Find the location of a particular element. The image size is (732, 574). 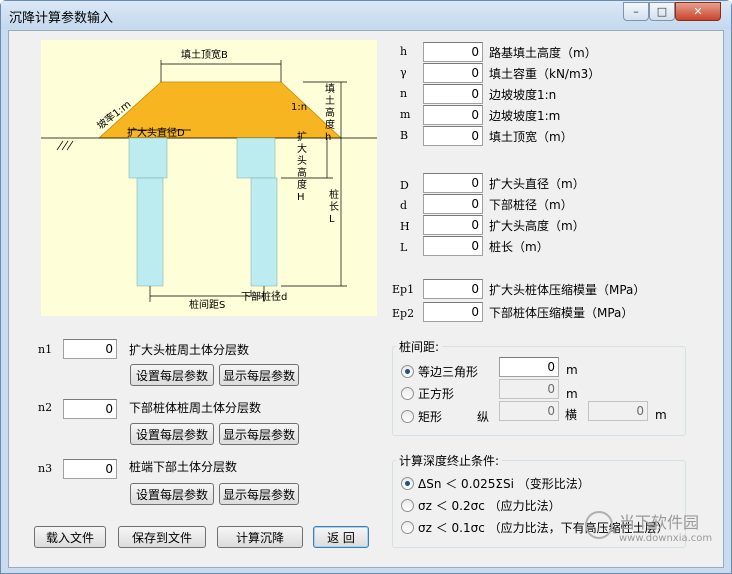

param-d-symbol: d is located at coordinates (404, 205).